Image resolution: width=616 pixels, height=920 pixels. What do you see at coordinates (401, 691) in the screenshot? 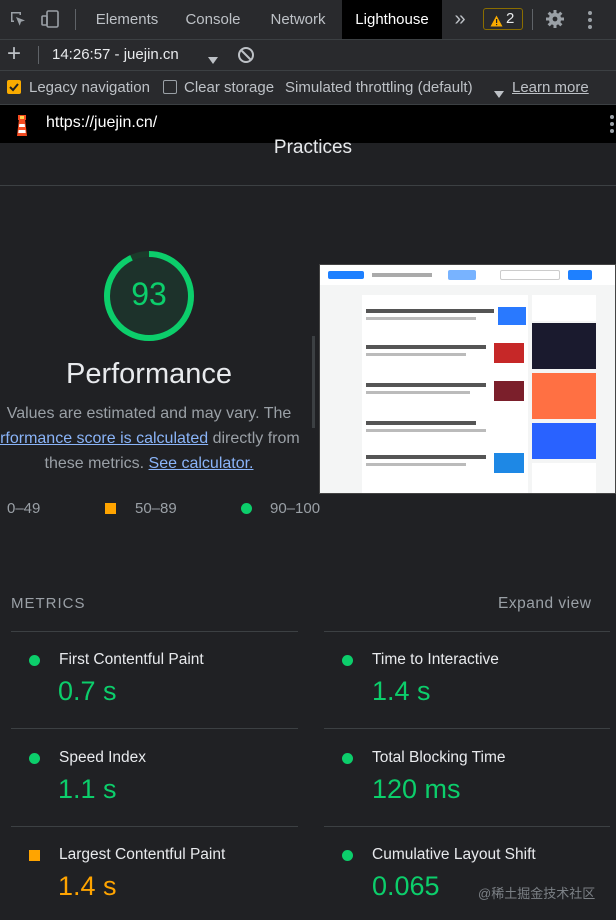
I see `metric-tti-value: 1.4 s` at bounding box center [401, 691].